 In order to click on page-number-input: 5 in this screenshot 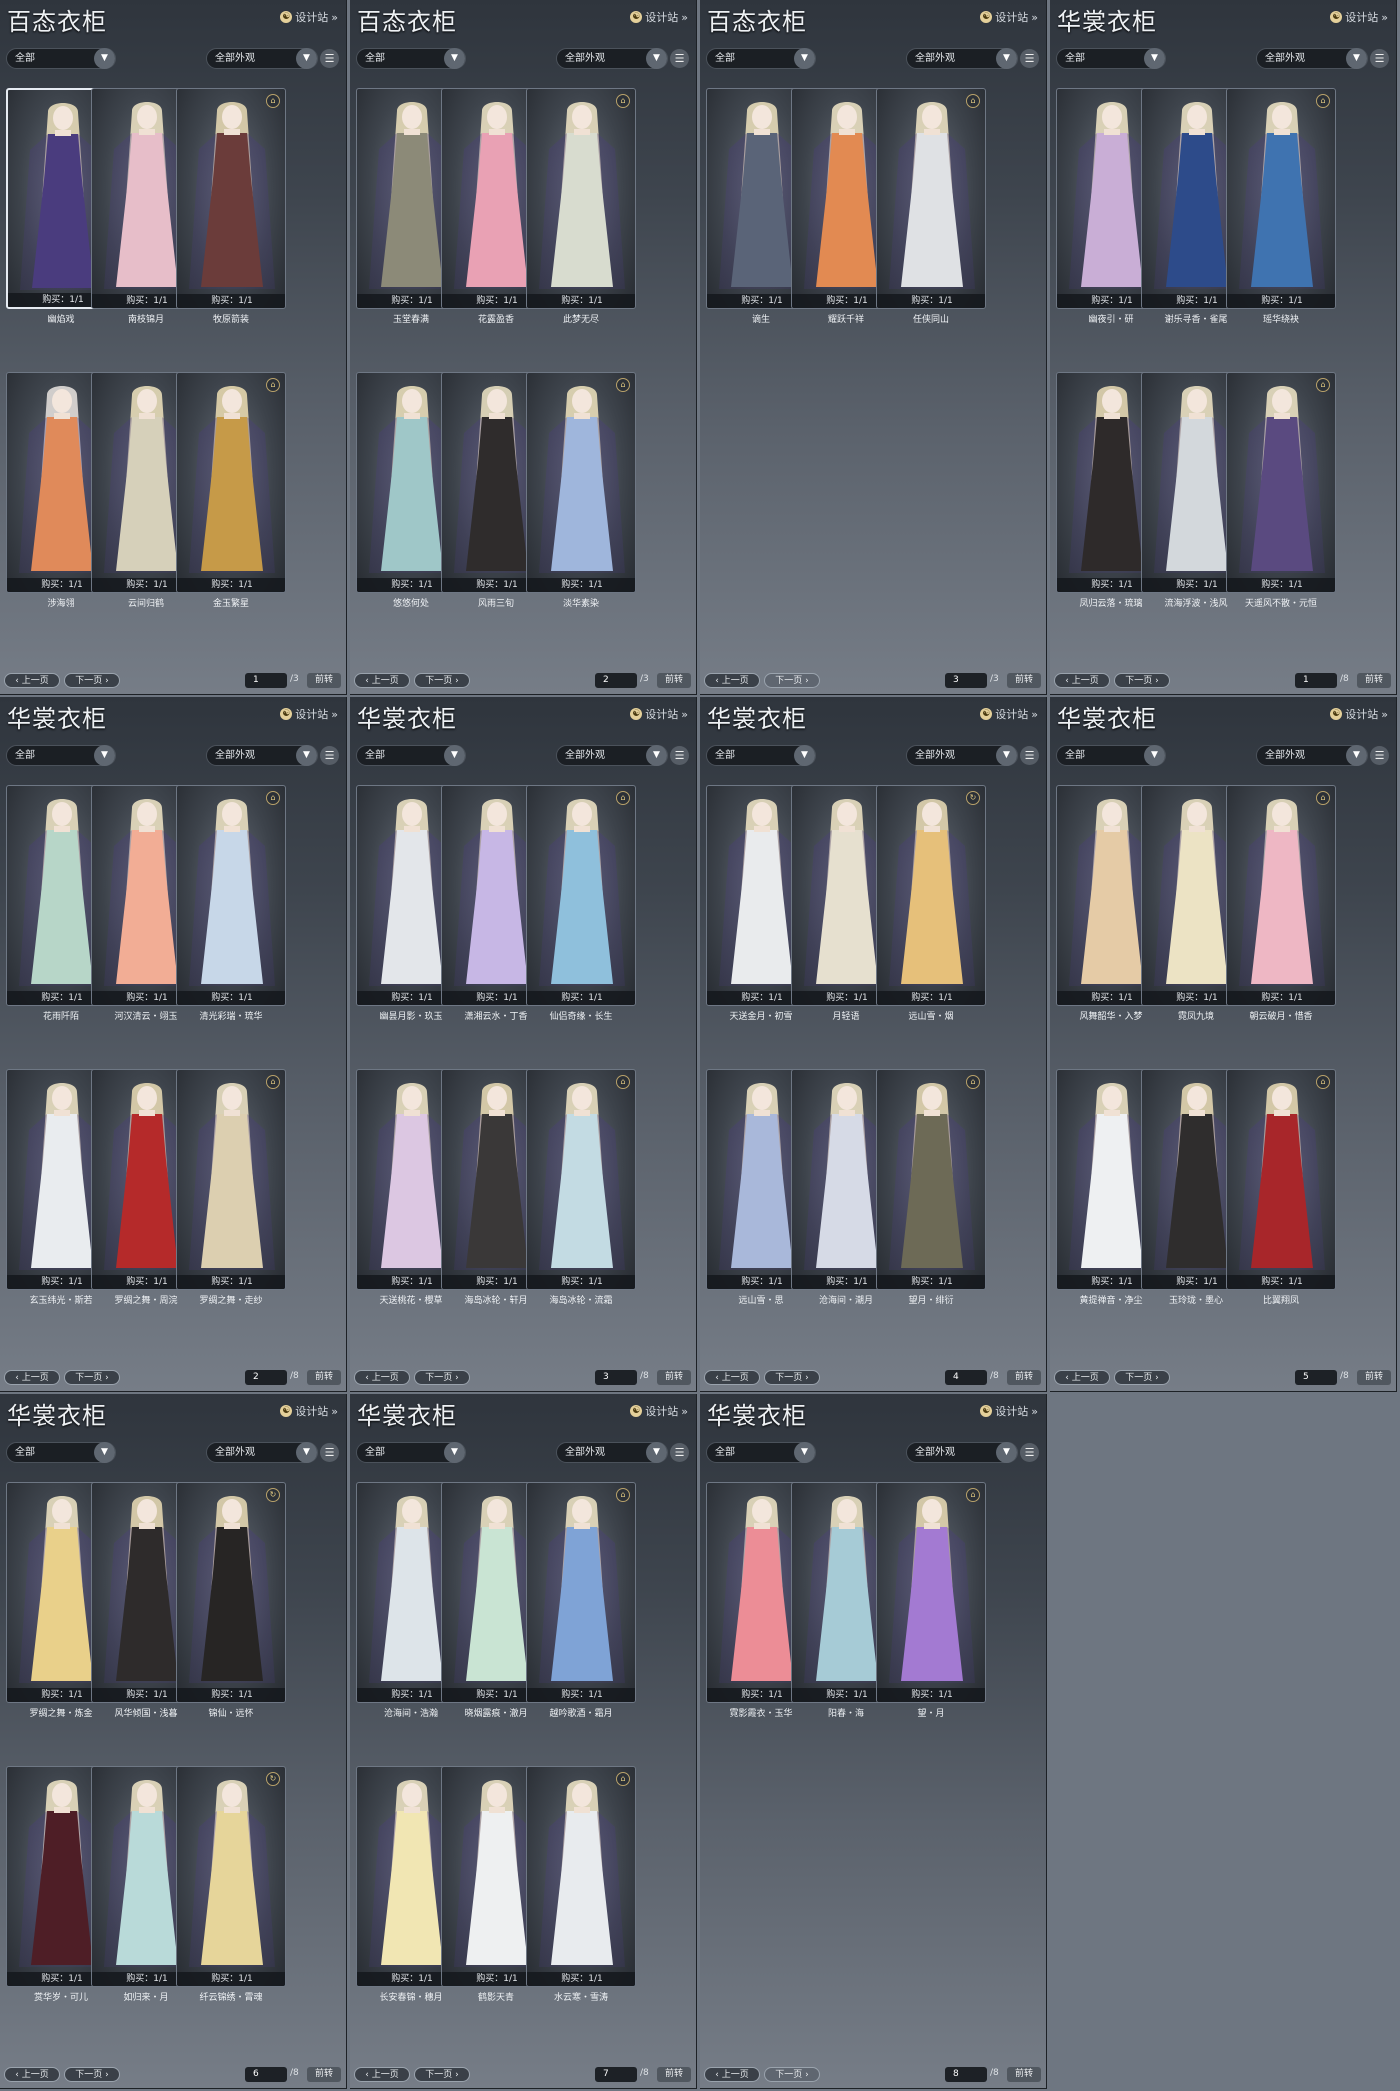, I will do `click(1316, 1377)`.